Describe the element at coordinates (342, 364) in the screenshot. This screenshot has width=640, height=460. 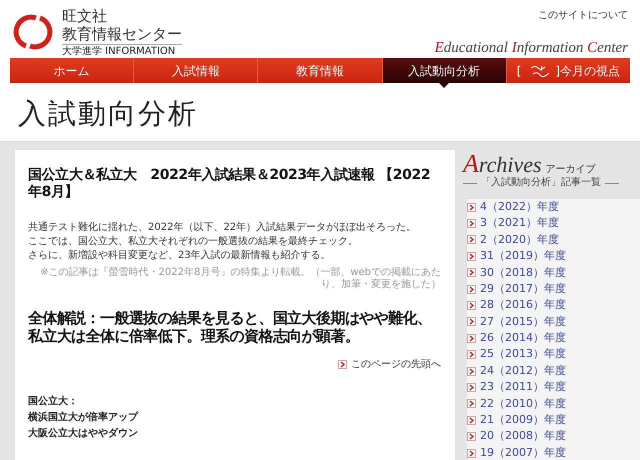
I see `chevron-icon` at that location.